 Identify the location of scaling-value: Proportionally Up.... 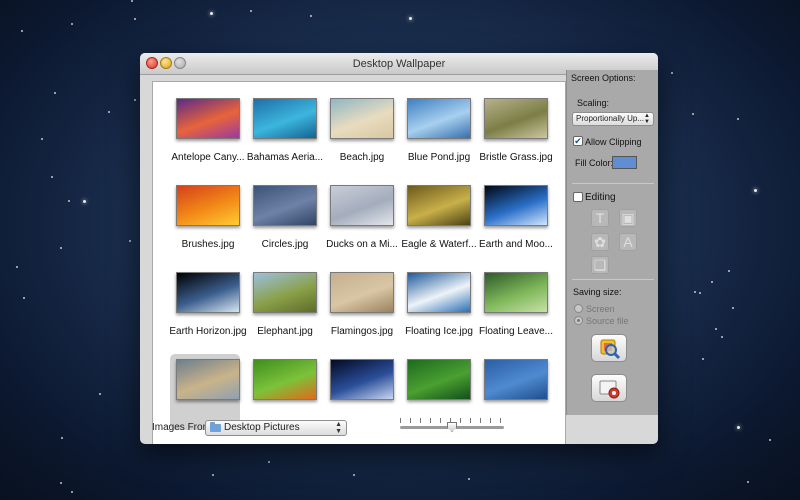
(610, 118).